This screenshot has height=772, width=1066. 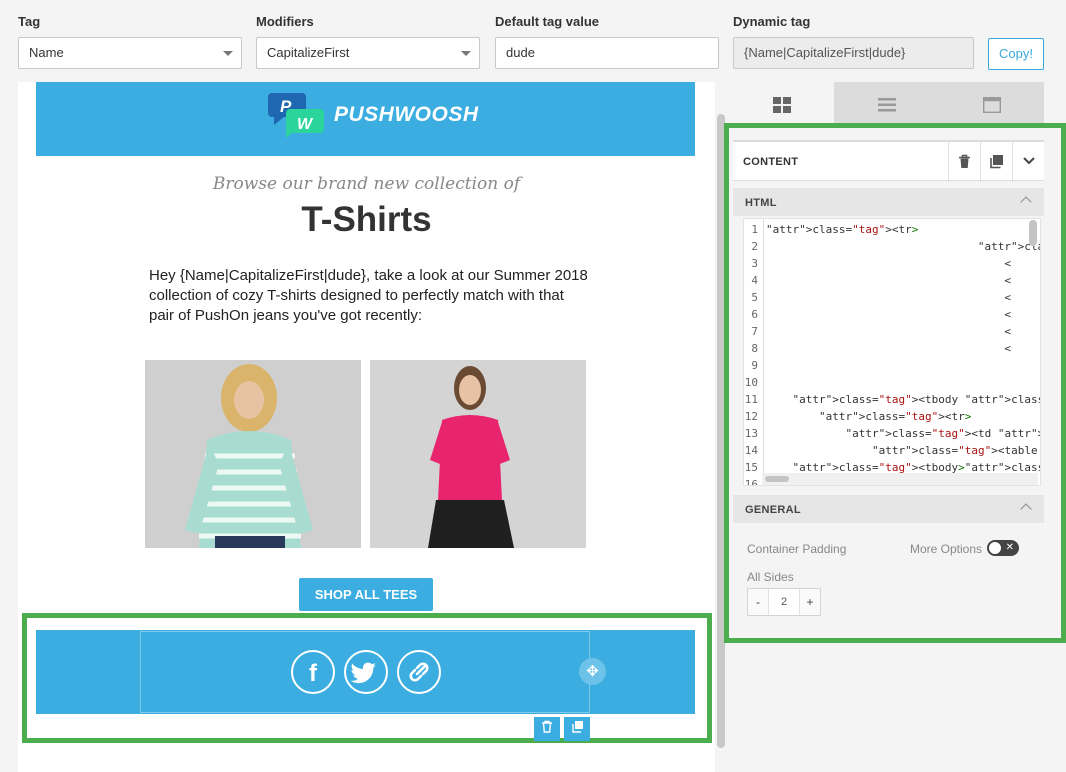 What do you see at coordinates (308, 52) in the screenshot?
I see `modifiers-select-value: CapitalizeFirst` at bounding box center [308, 52].